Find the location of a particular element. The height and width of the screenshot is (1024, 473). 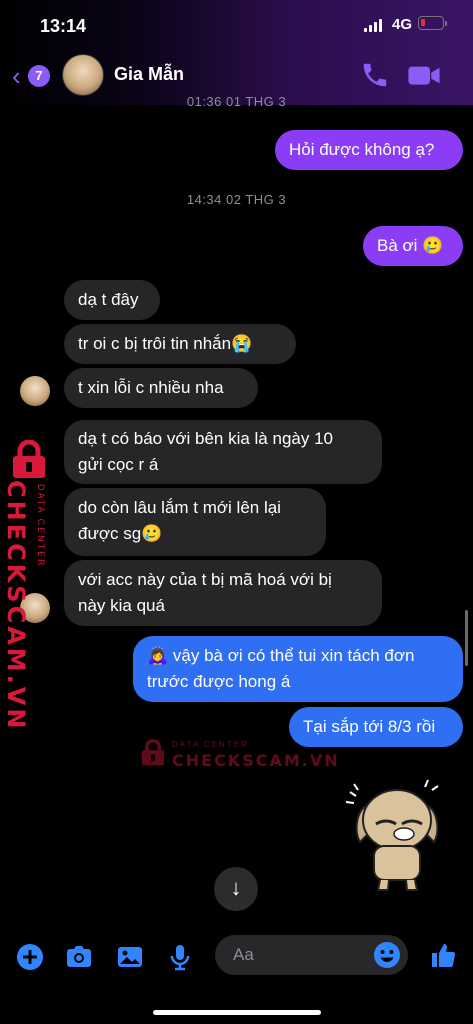

camera-icon is located at coordinates (79, 957).